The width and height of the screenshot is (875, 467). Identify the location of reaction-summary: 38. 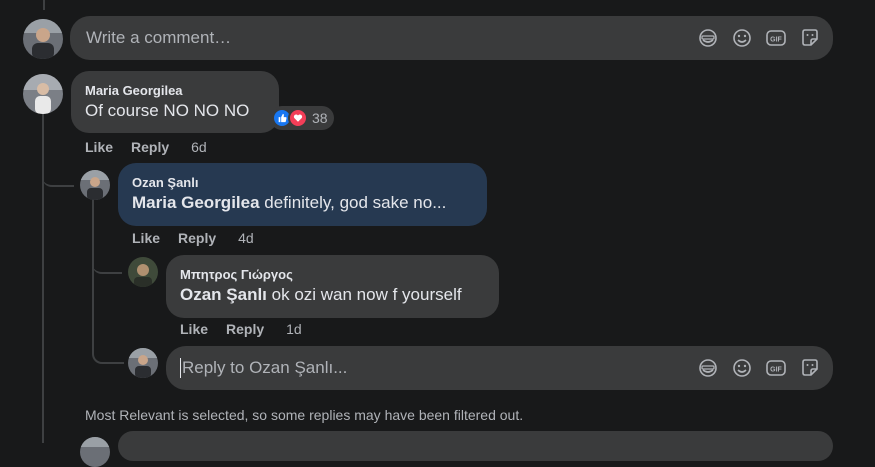
(302, 118).